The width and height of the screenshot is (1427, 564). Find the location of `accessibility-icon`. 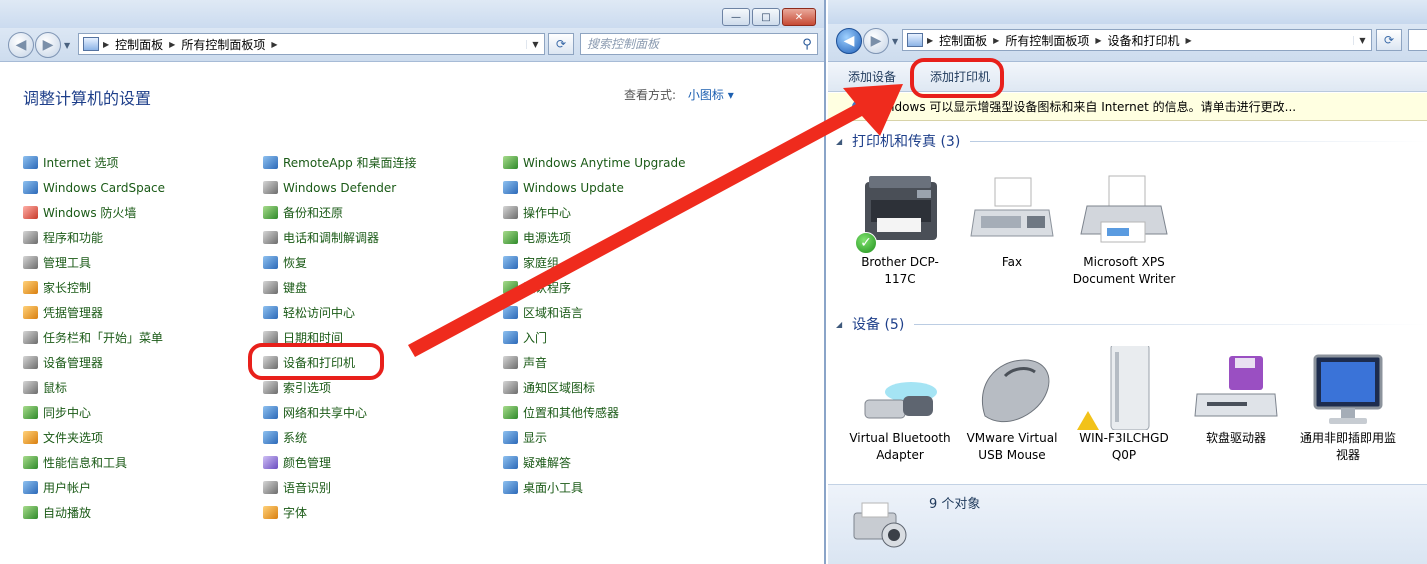

accessibility-icon is located at coordinates (270, 312).